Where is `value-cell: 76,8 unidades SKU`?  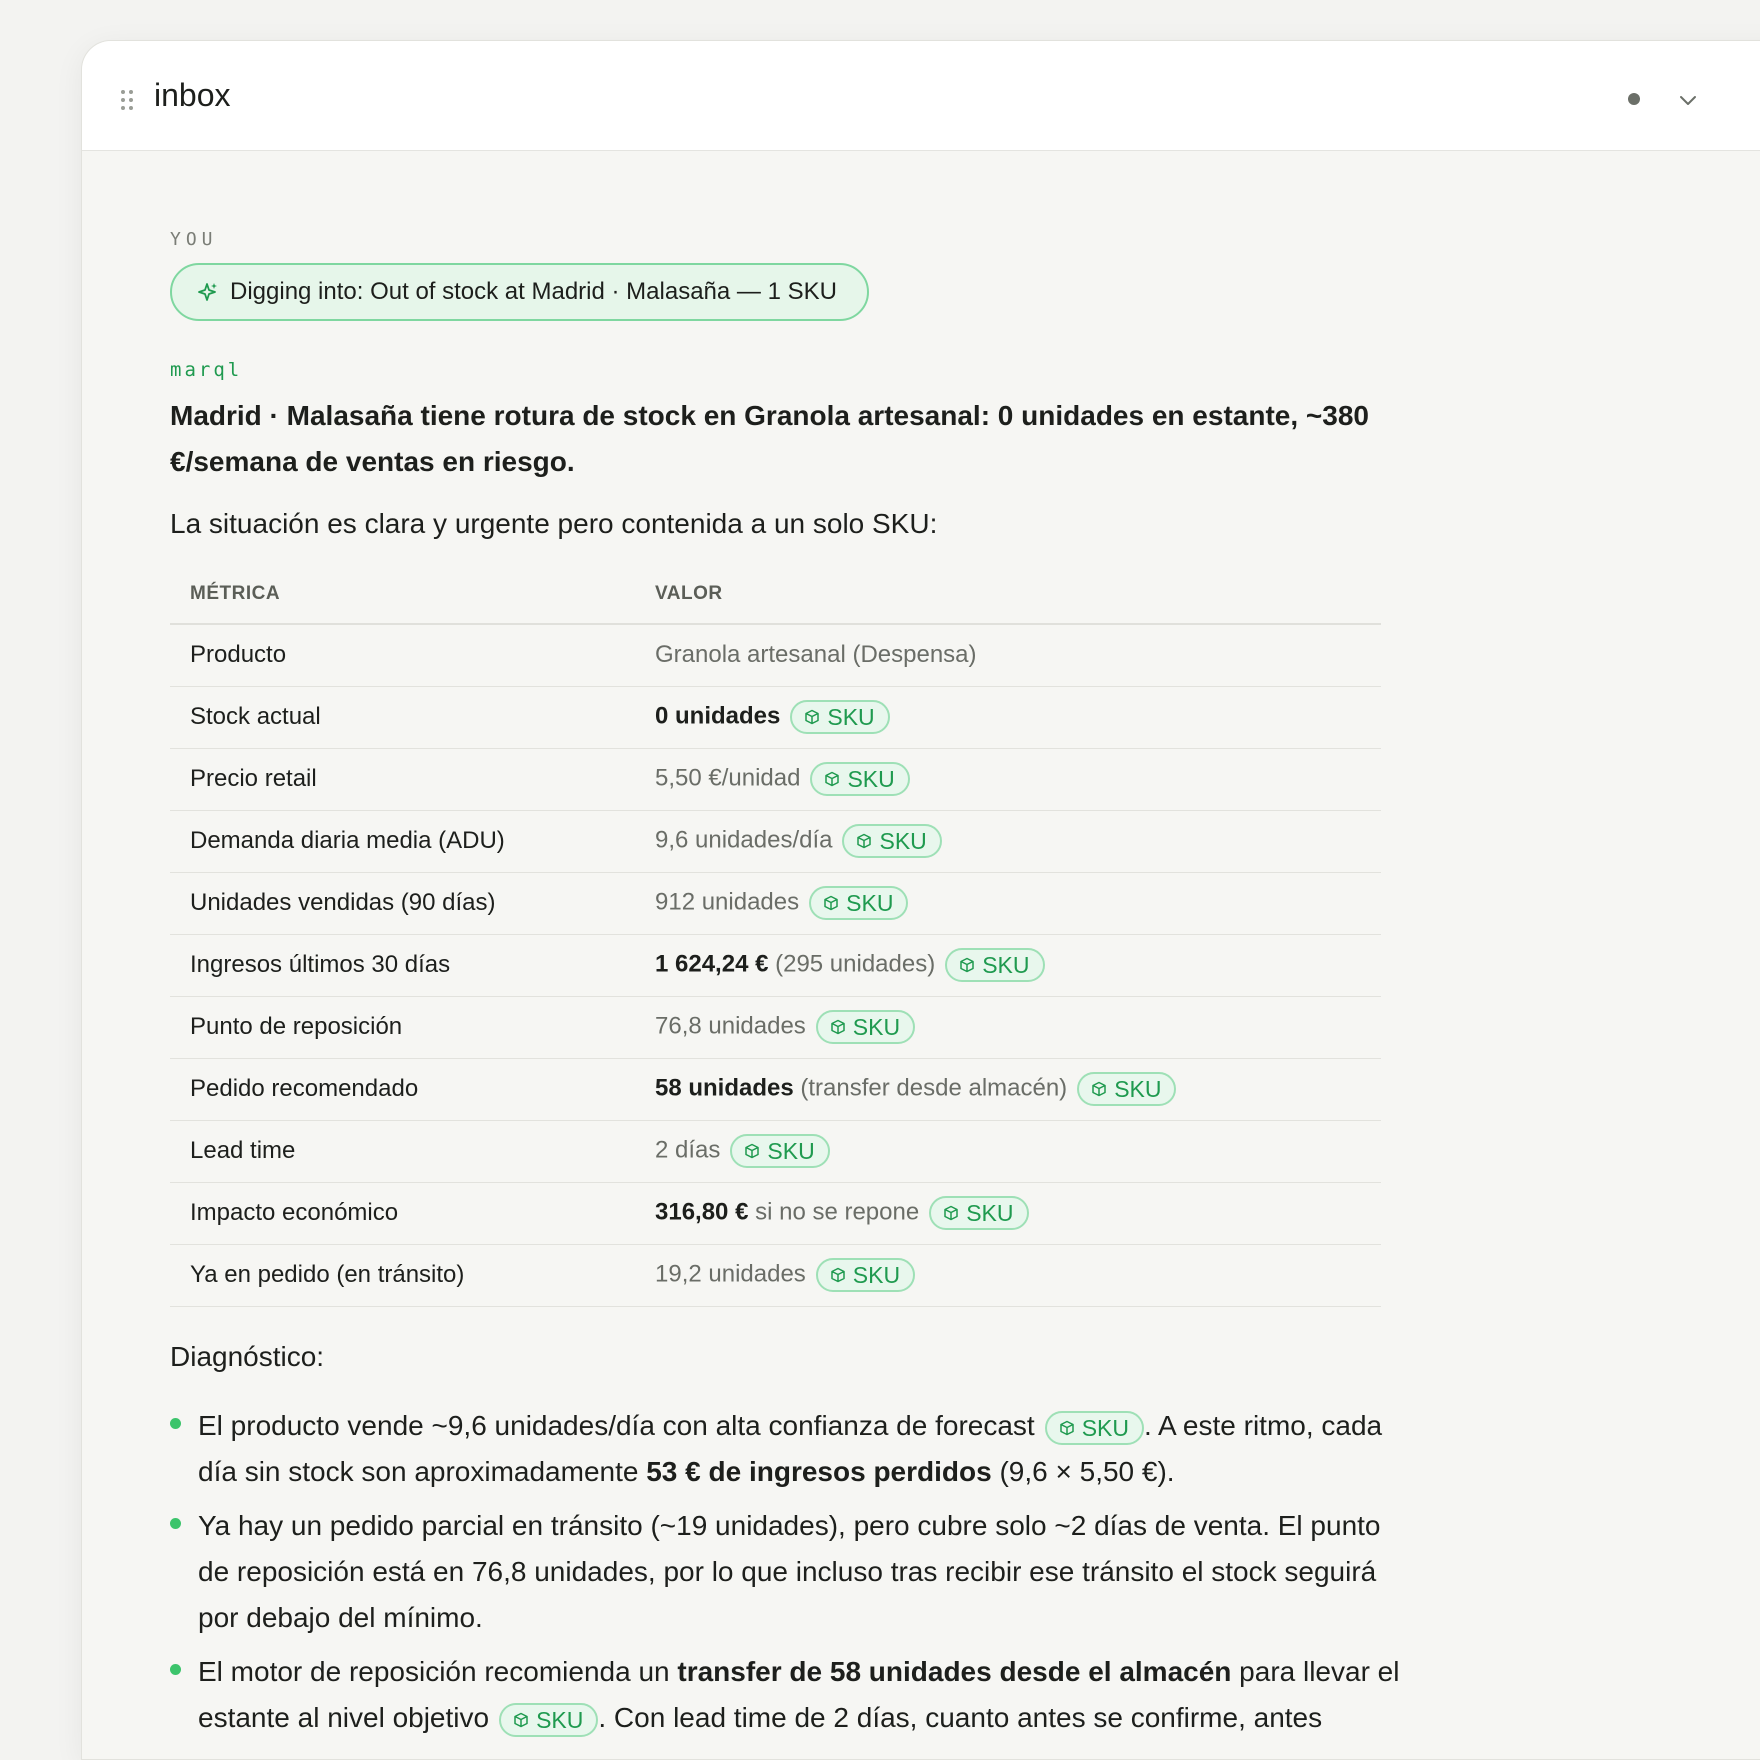
value-cell: 76,8 unidades SKU is located at coordinates (1008, 1027).